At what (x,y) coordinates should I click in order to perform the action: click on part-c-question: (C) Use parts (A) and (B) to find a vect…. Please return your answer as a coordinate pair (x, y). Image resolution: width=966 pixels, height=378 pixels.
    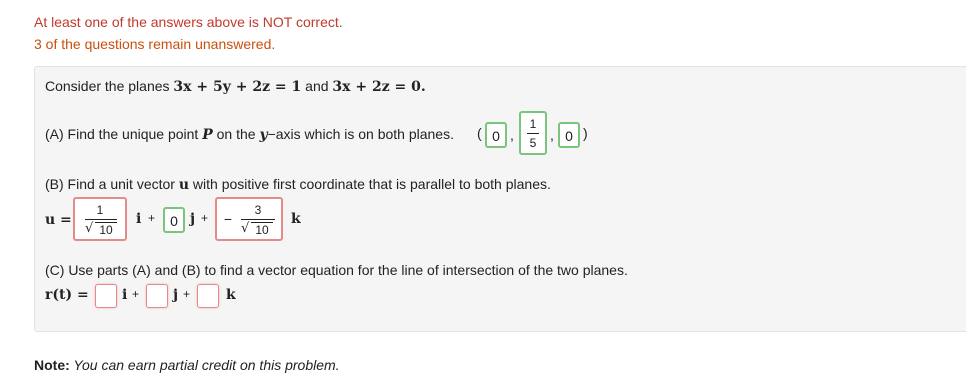
    Looking at the image, I should click on (336, 270).